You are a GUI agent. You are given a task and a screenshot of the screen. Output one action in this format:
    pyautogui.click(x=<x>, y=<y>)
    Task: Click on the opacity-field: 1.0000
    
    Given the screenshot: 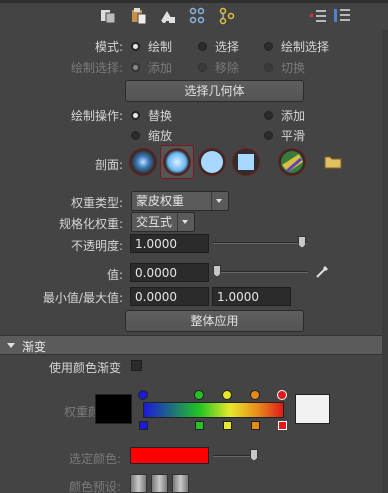 What is the action you would take?
    pyautogui.click(x=169, y=243)
    